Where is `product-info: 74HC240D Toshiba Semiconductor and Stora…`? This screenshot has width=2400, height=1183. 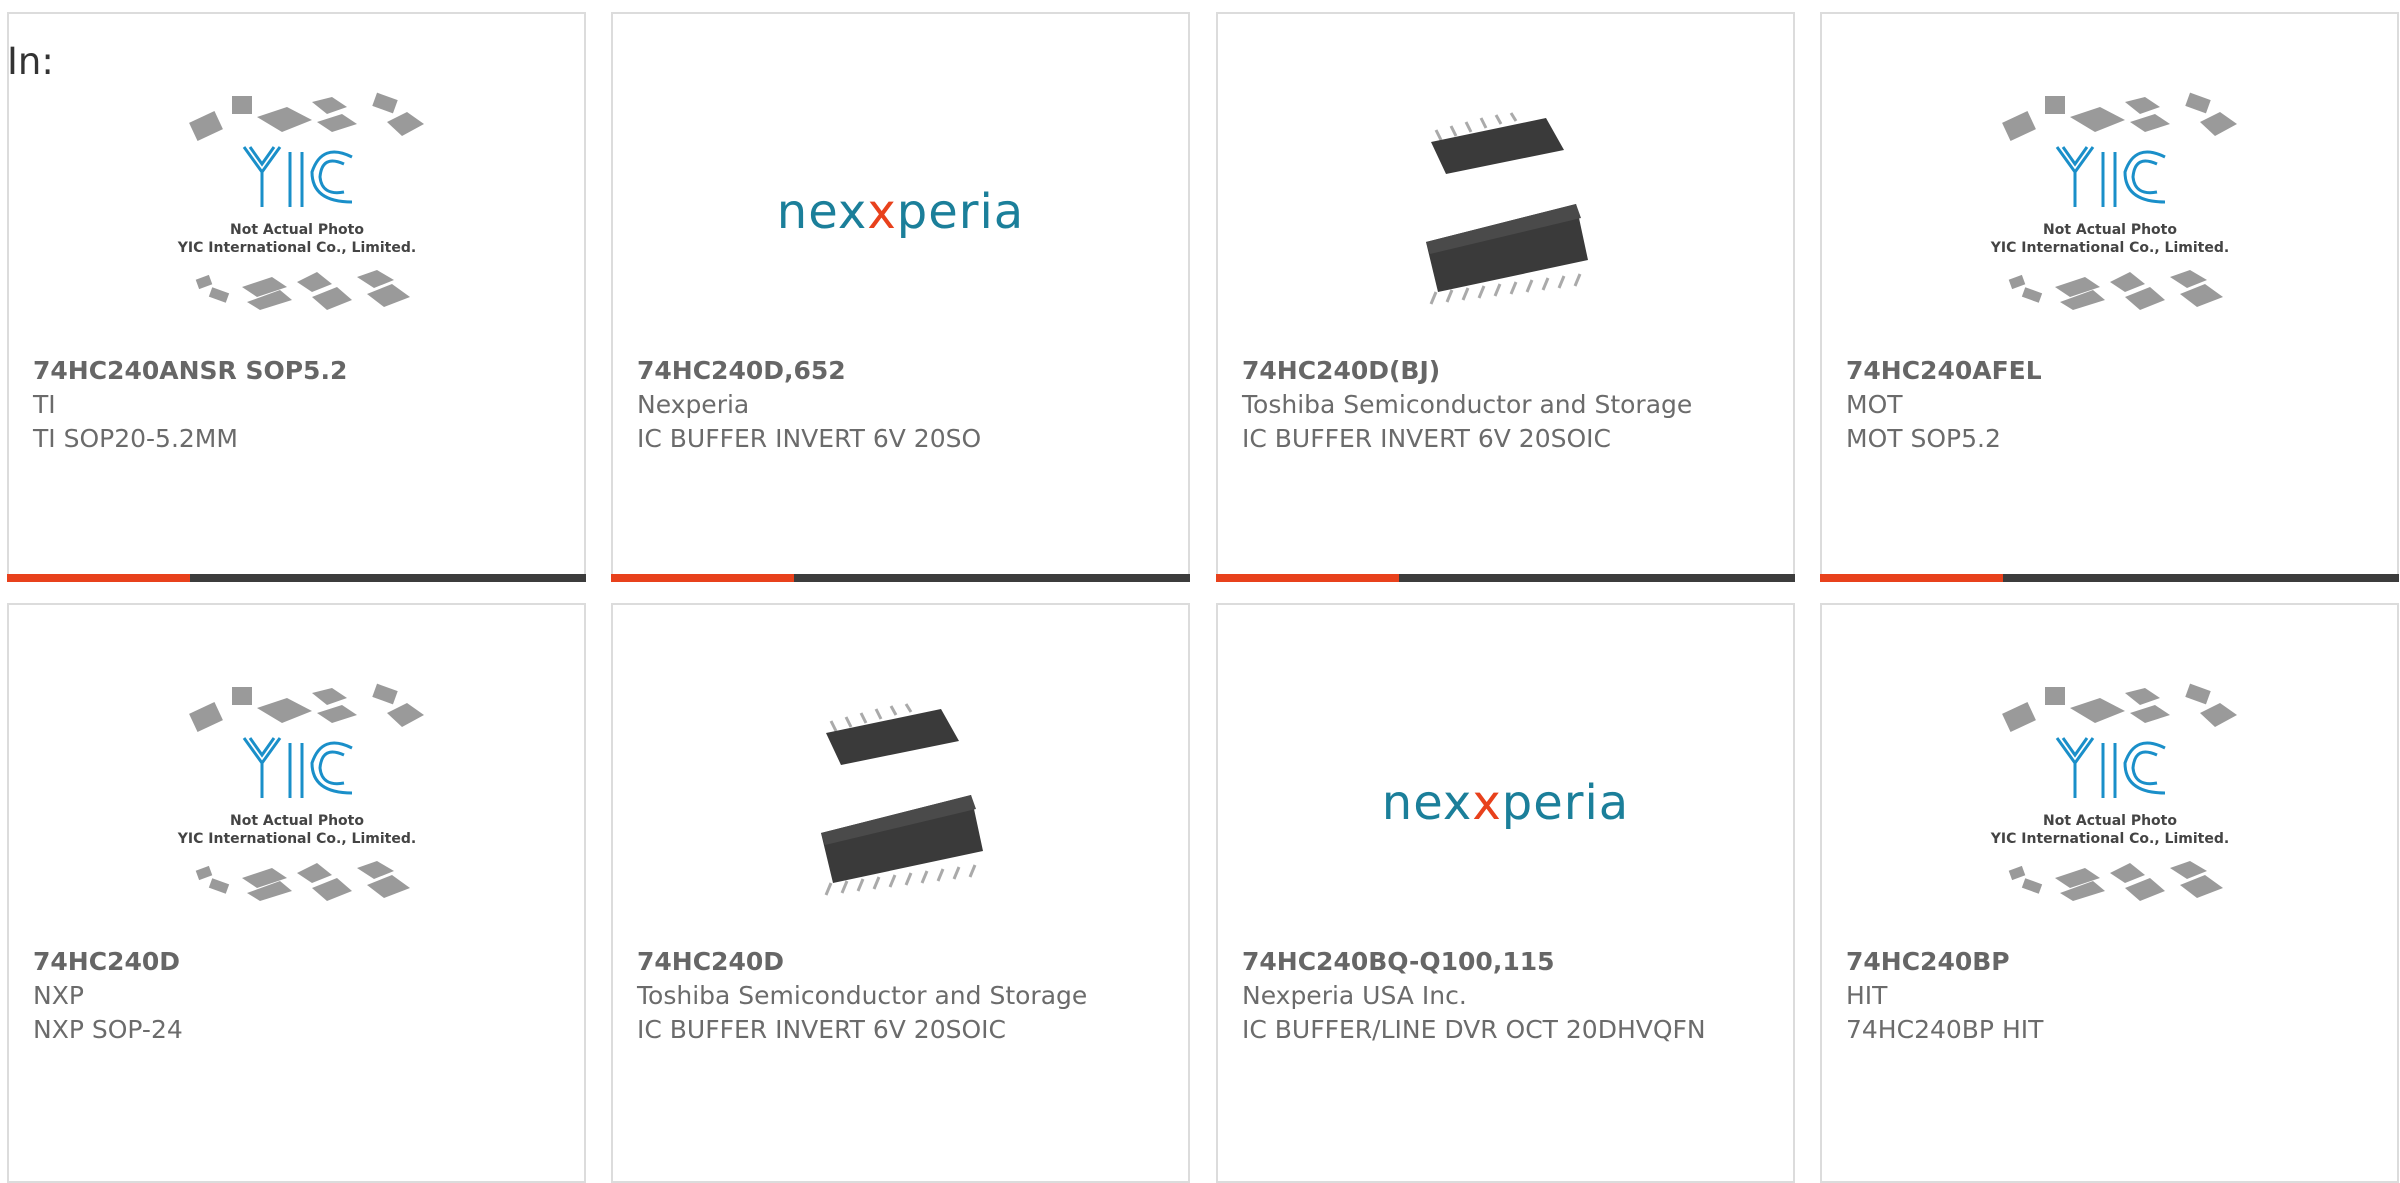 product-info: 74HC240D Toshiba Semiconductor and Stora… is located at coordinates (900, 996).